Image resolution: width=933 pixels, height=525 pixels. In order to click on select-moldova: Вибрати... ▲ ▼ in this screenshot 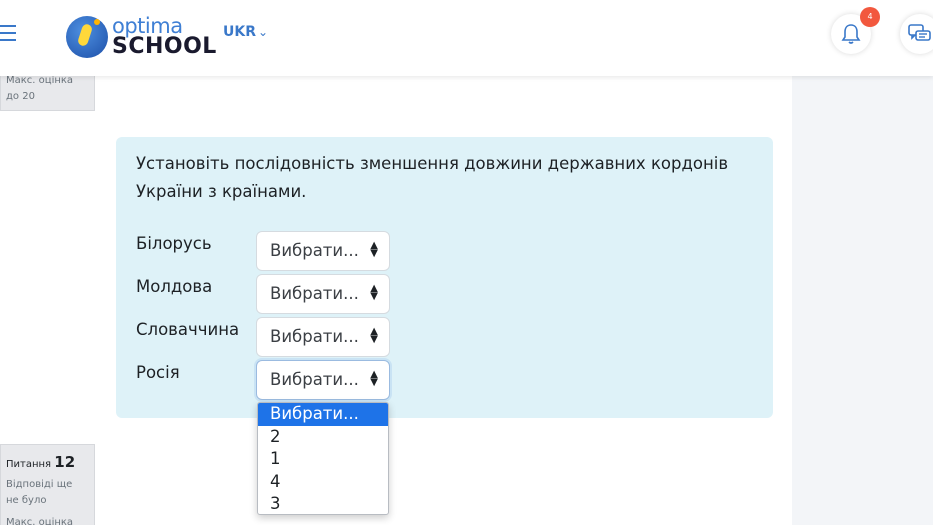, I will do `click(323, 294)`.